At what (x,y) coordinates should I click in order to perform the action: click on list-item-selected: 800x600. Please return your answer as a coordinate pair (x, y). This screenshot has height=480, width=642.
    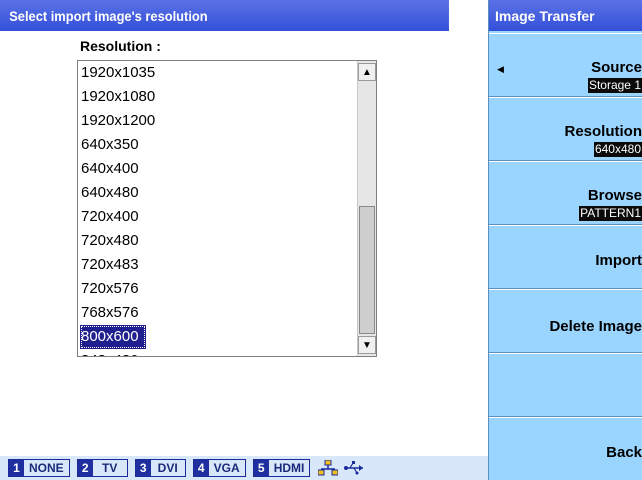
    Looking at the image, I should click on (113, 337).